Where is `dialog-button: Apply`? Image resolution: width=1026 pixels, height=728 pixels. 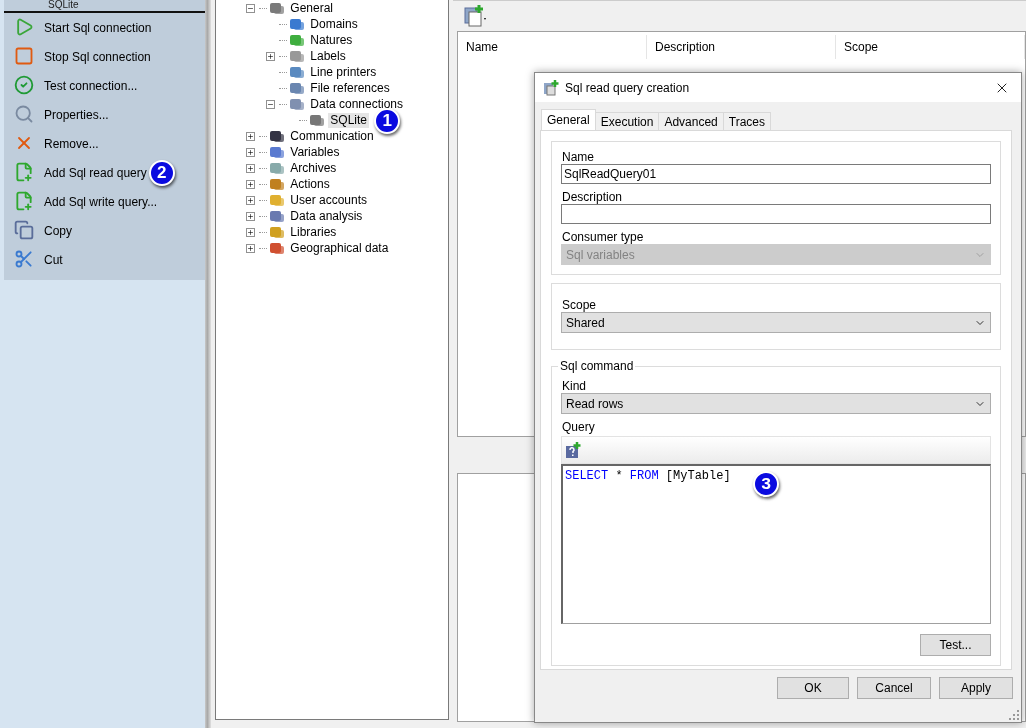 dialog-button: Apply is located at coordinates (976, 688).